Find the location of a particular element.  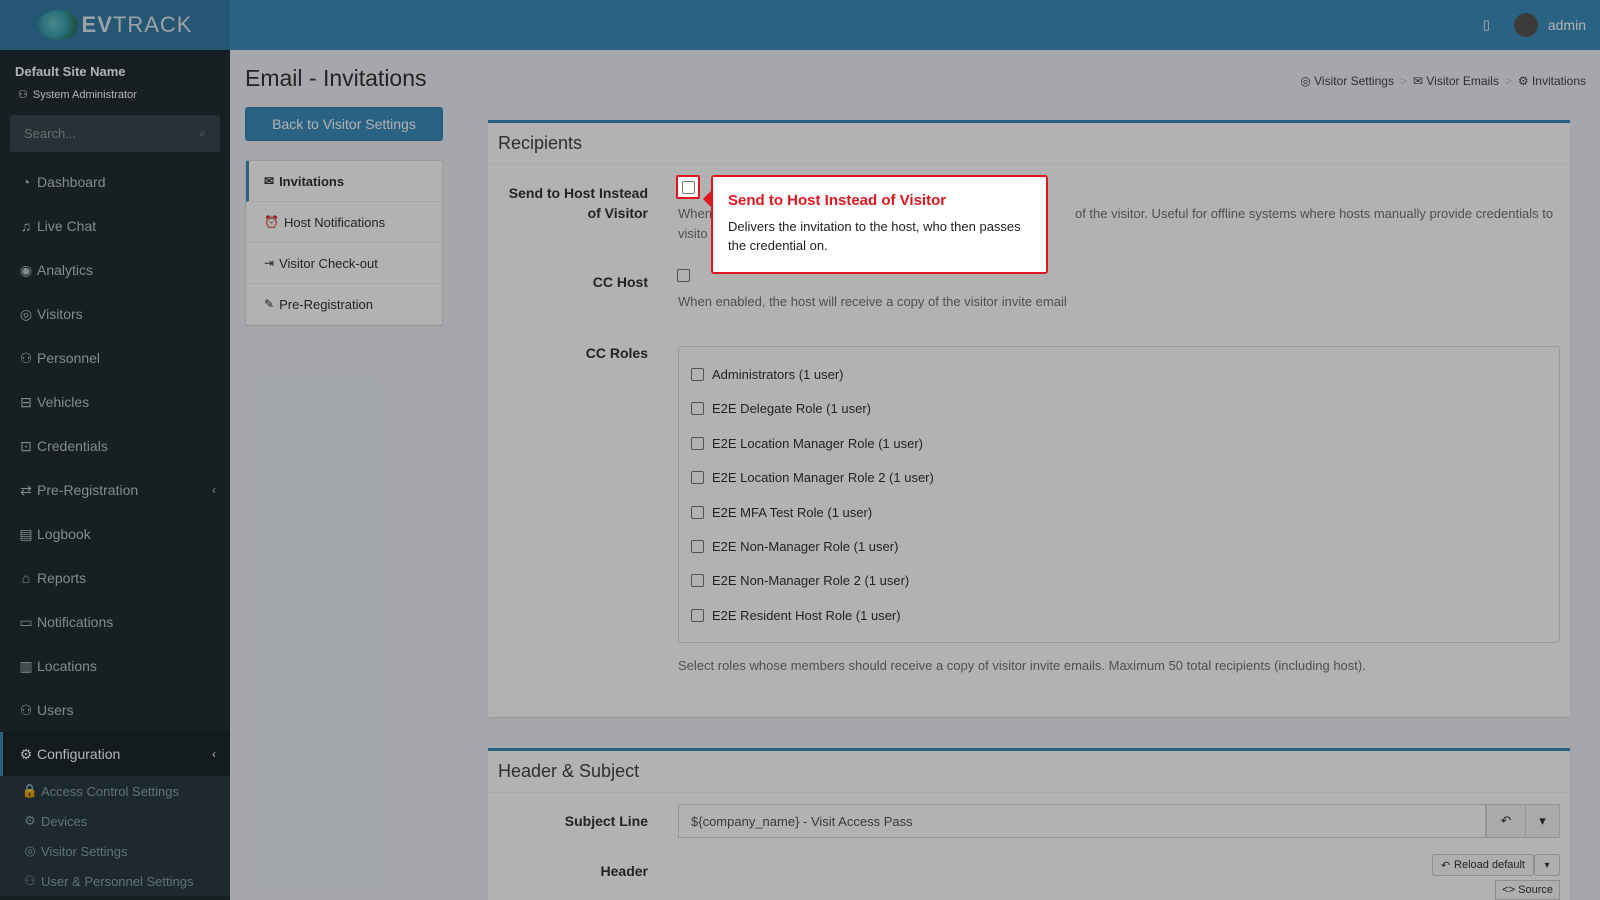

tooltip-arrow is located at coordinates (707, 199).